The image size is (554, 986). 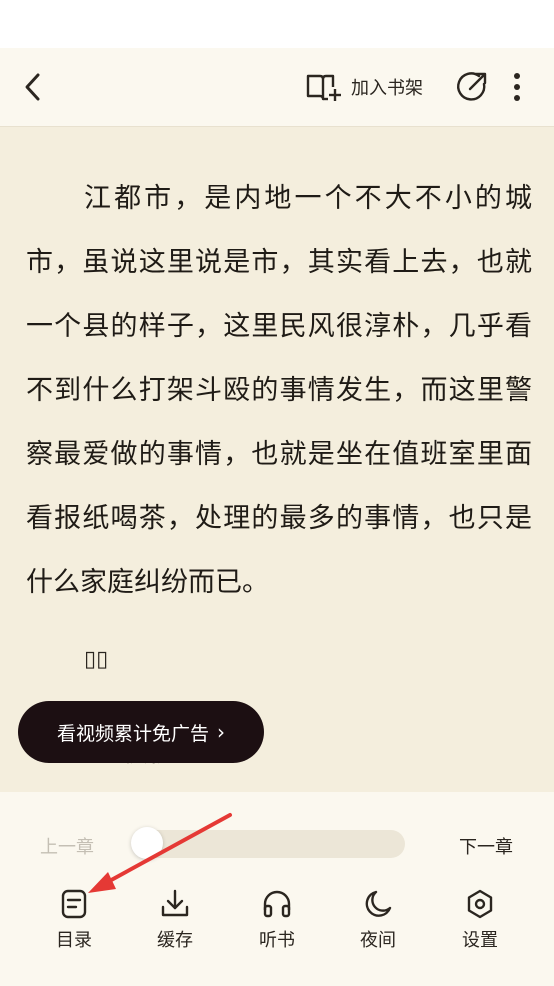 I want to click on toolbar-item-settings: 设置, so click(x=480, y=923).